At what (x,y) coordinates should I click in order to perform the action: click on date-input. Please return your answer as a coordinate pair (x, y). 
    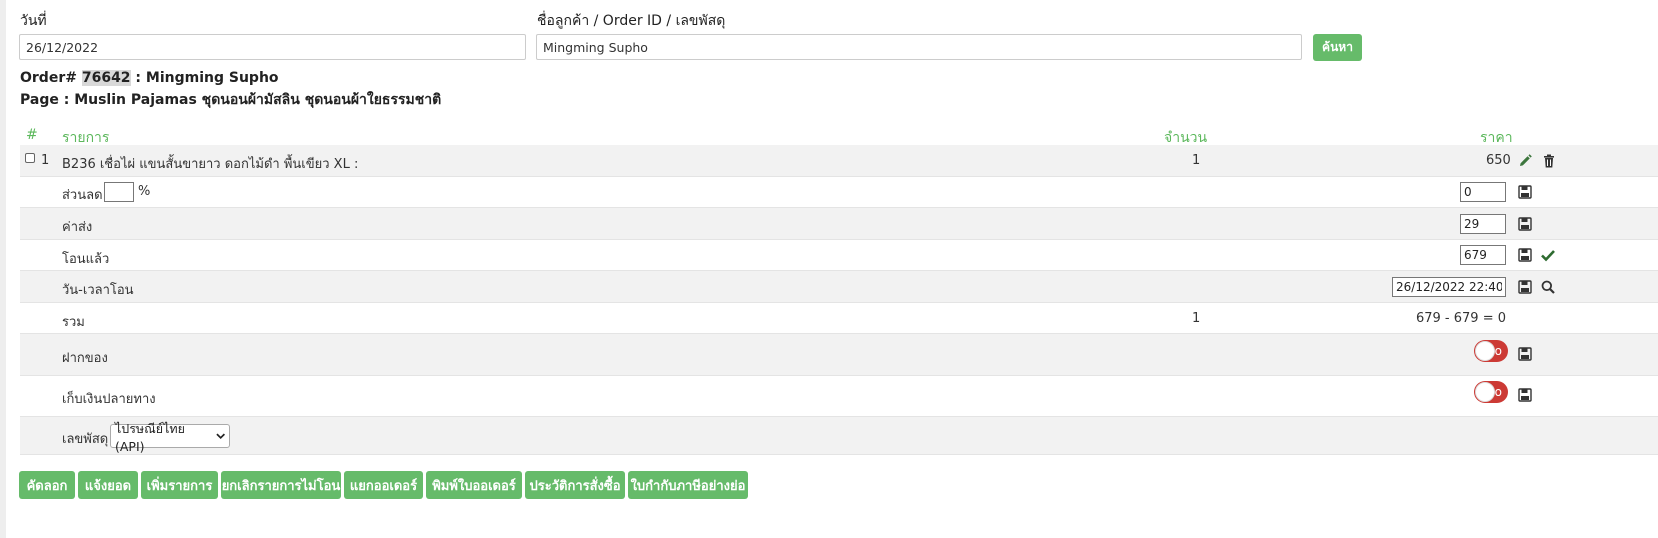
    Looking at the image, I should click on (272, 47).